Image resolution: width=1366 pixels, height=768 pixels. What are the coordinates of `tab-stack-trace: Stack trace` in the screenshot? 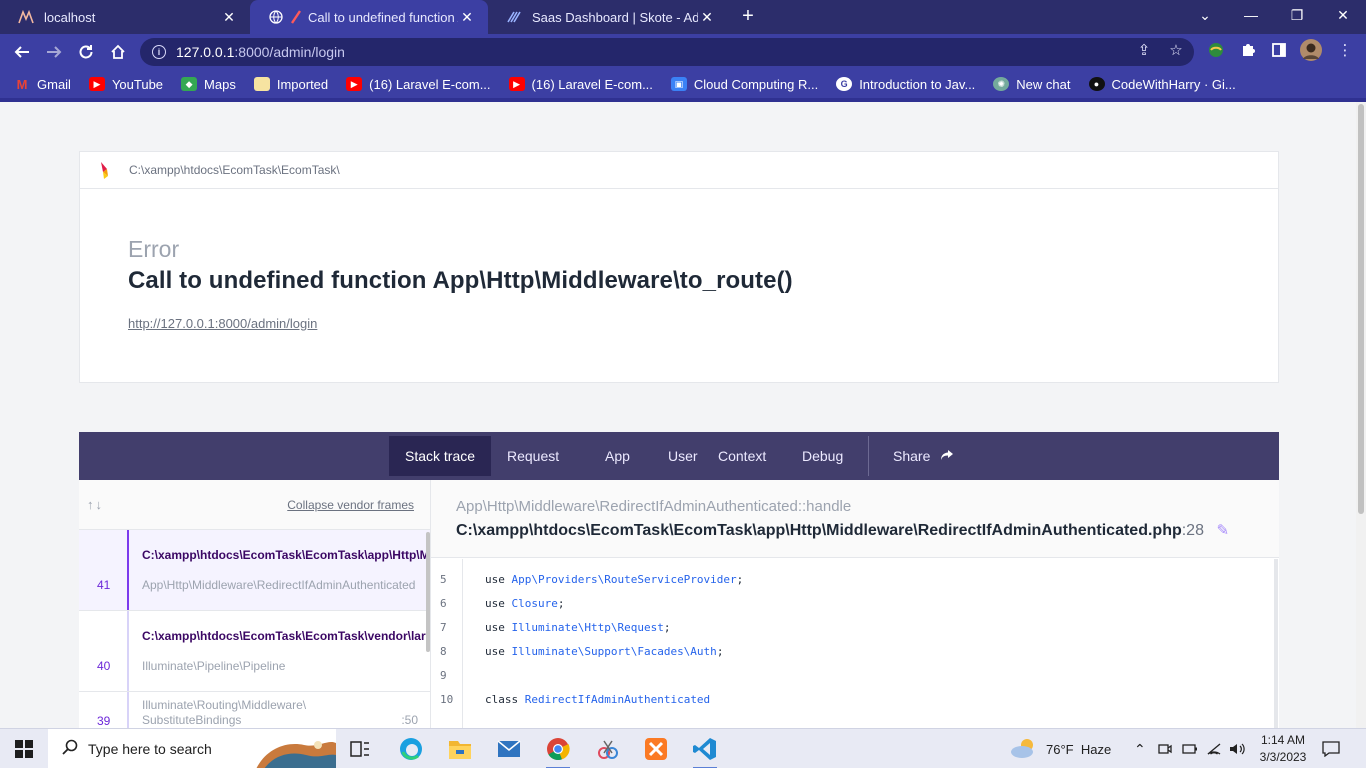 It's located at (440, 456).